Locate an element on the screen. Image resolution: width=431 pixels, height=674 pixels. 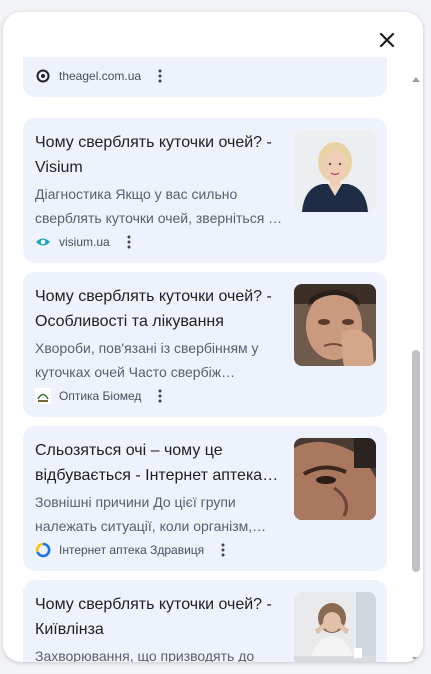
result-source: theagel.com.ua is located at coordinates (101, 76).